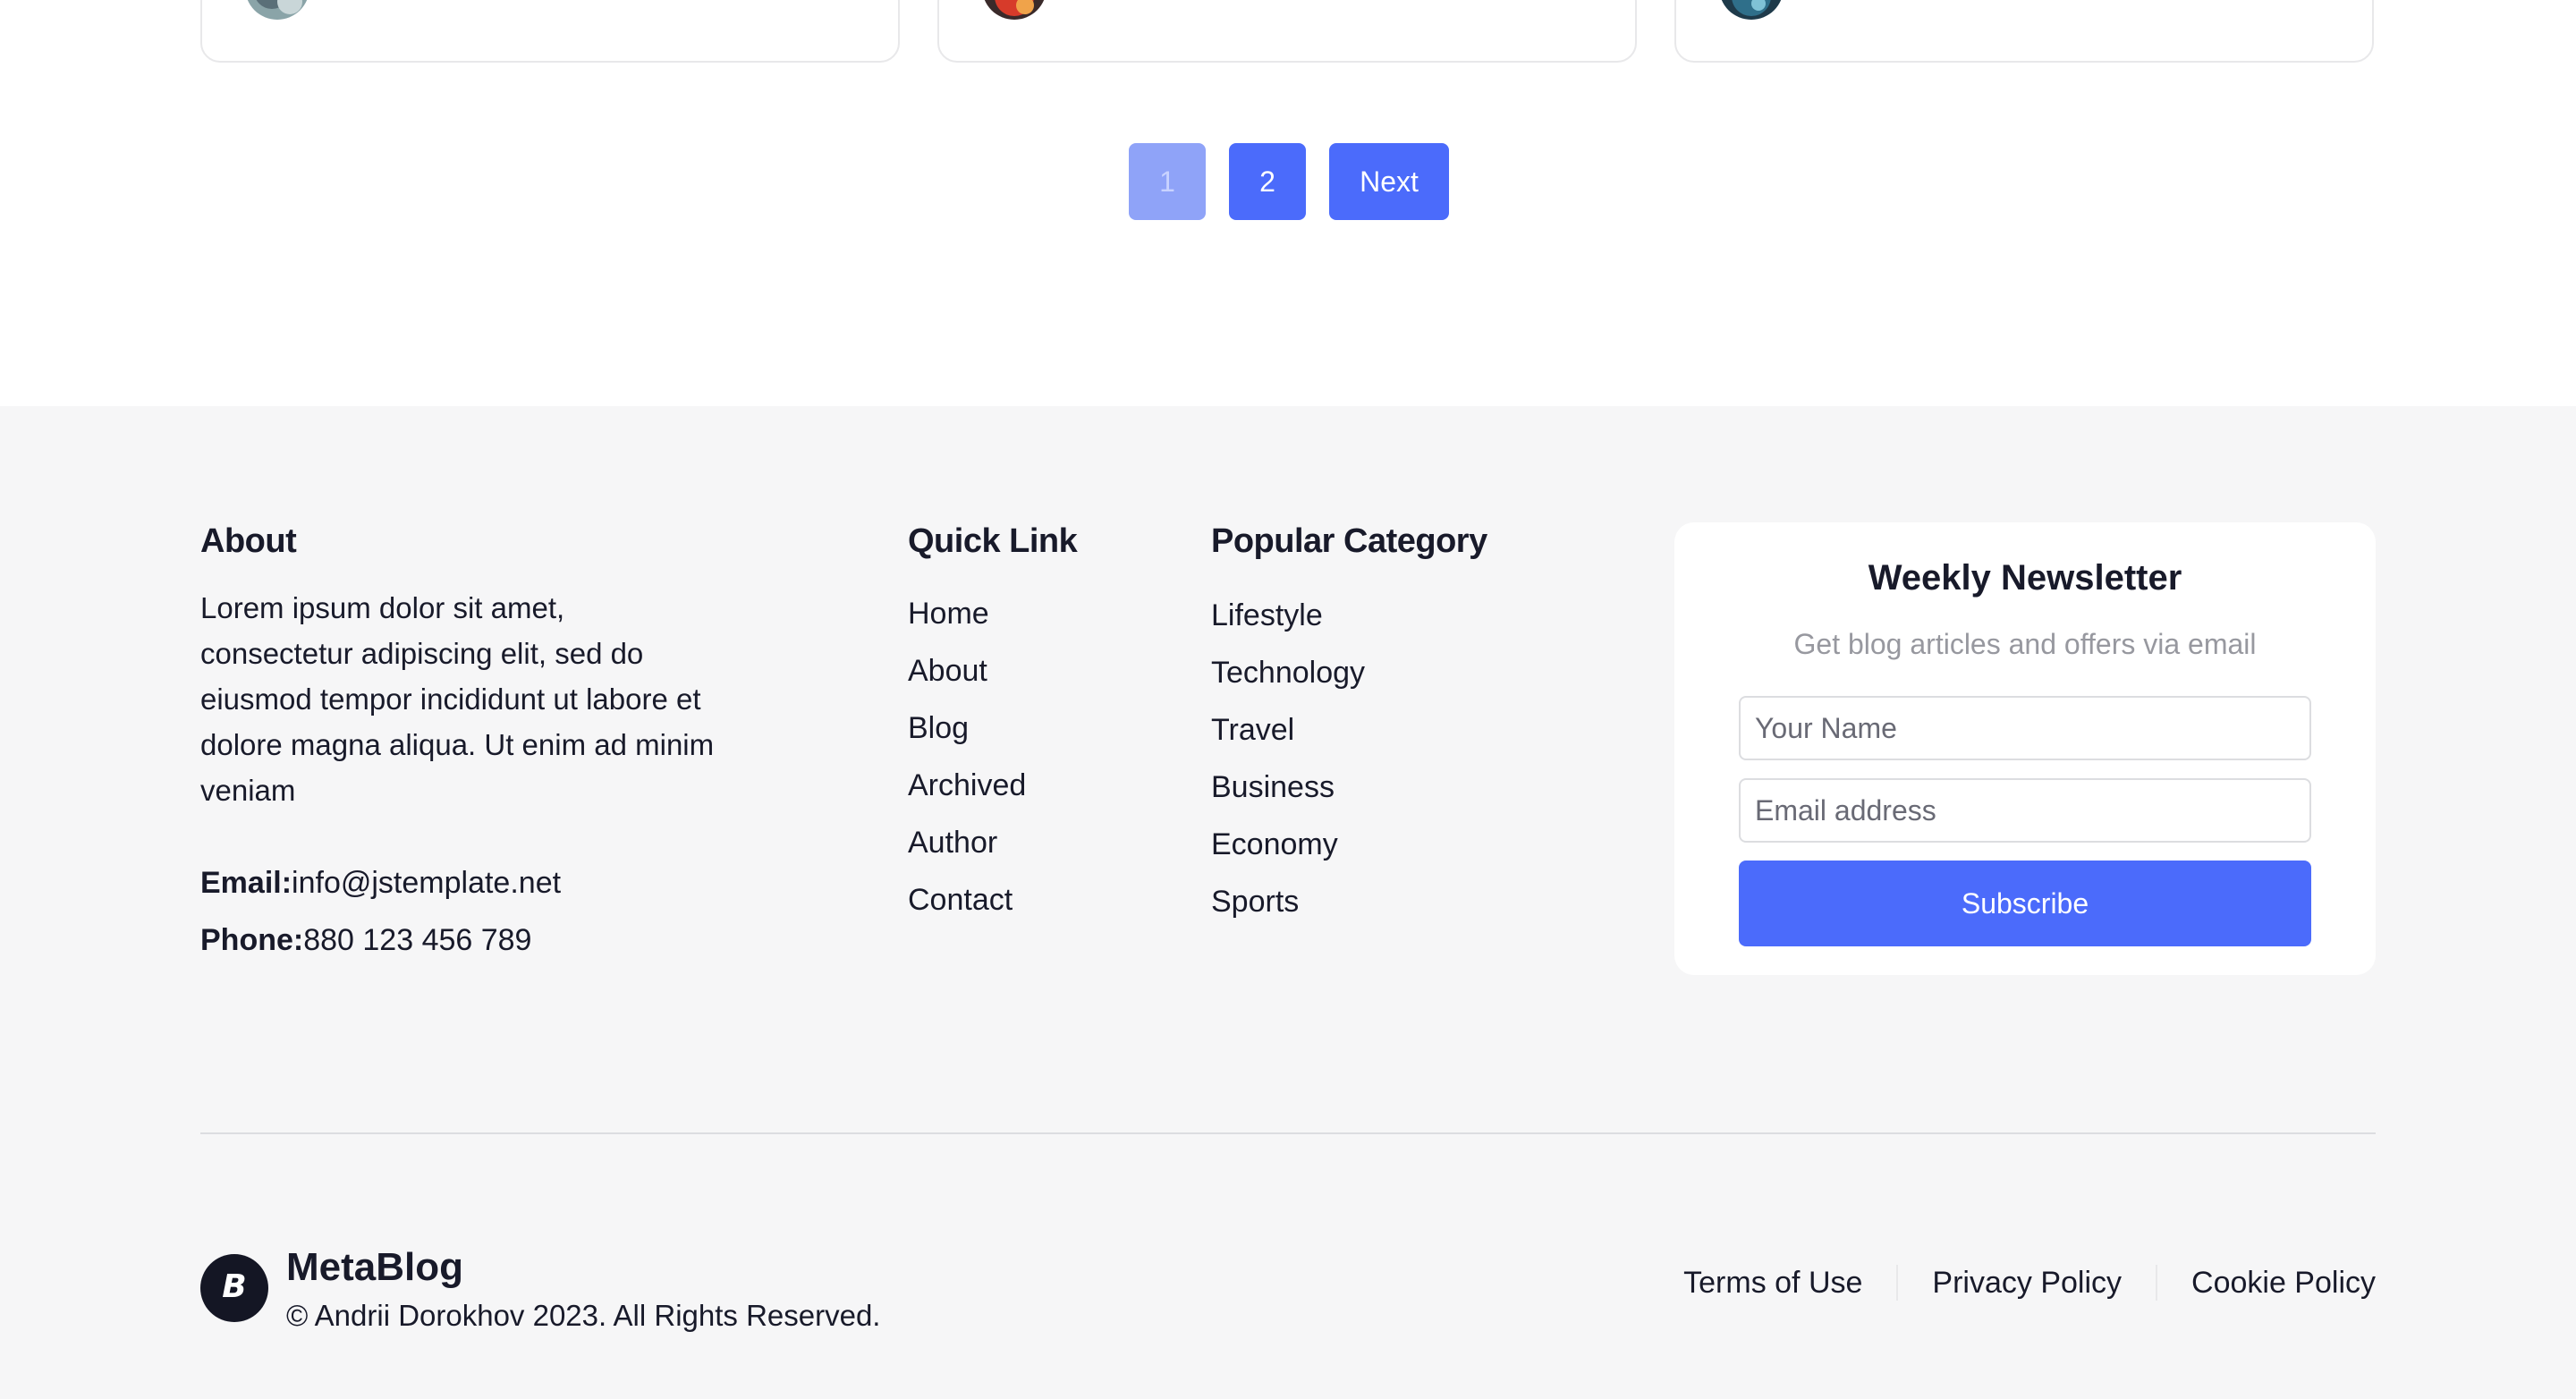  I want to click on brand-name: MetaBlog, so click(374, 1267).